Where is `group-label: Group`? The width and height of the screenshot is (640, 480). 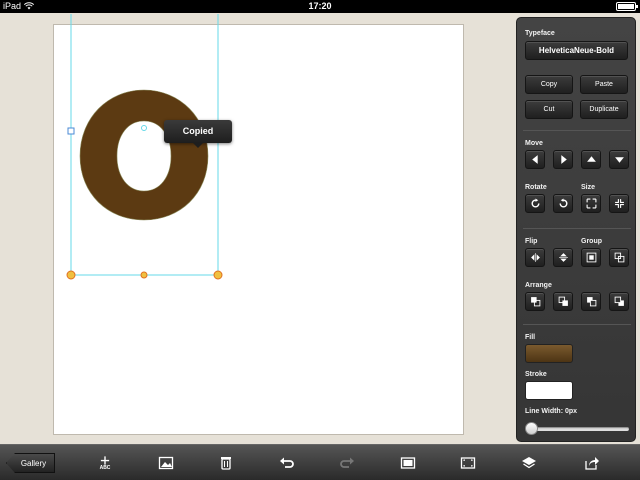
group-label: Group is located at coordinates (591, 241).